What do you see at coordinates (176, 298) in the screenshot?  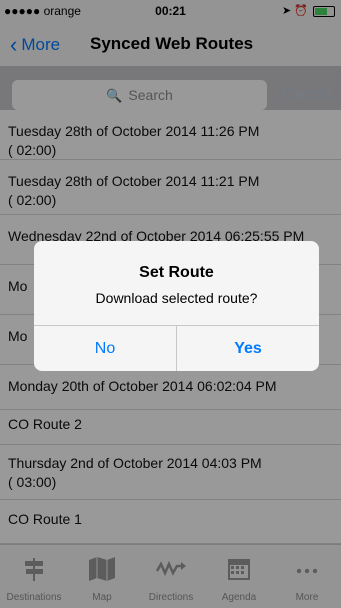 I see `dialog-message: Download selected route?` at bounding box center [176, 298].